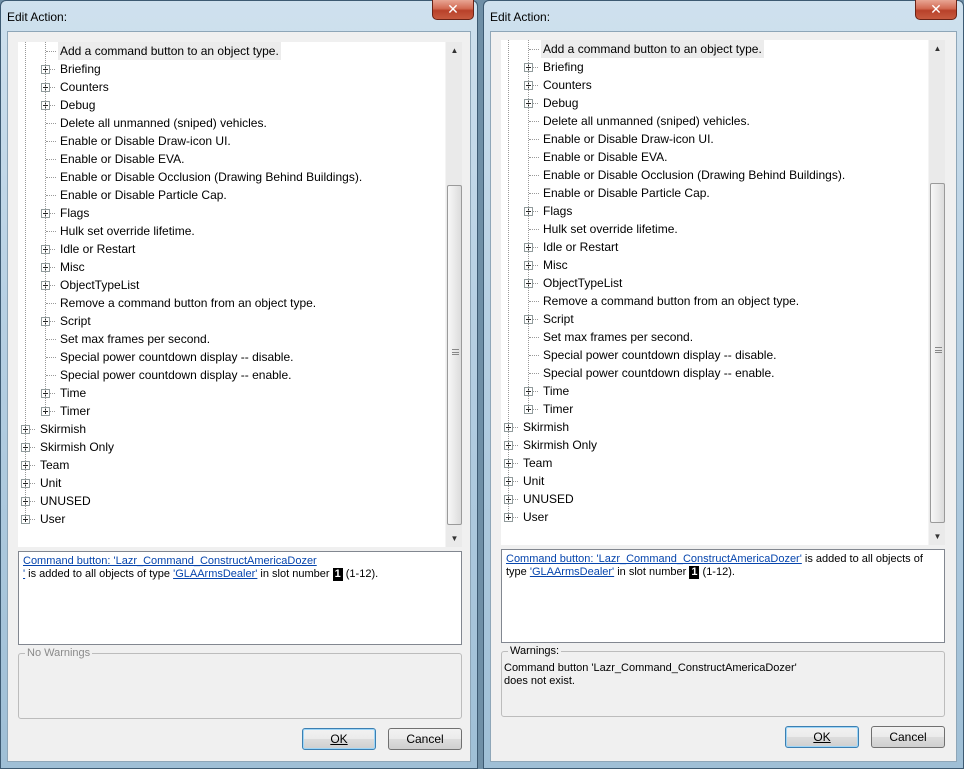  Describe the element at coordinates (240, 683) in the screenshot. I see `warnings-group: No Warnings` at that location.